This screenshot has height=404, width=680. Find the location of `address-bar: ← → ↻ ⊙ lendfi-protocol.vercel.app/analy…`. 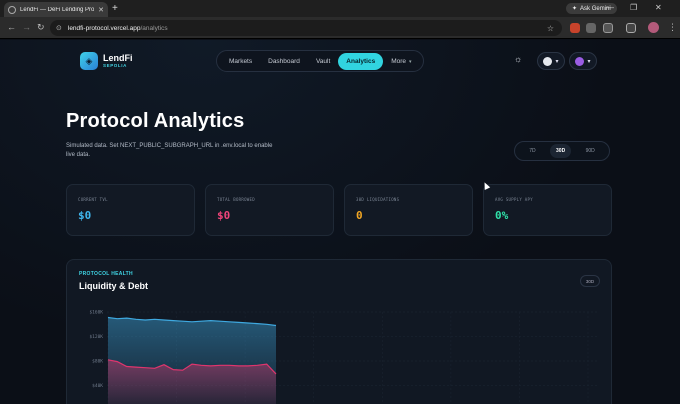

address-bar: ← → ↻ ⊙ lendfi-protocol.vercel.app/analy… is located at coordinates (340, 28).